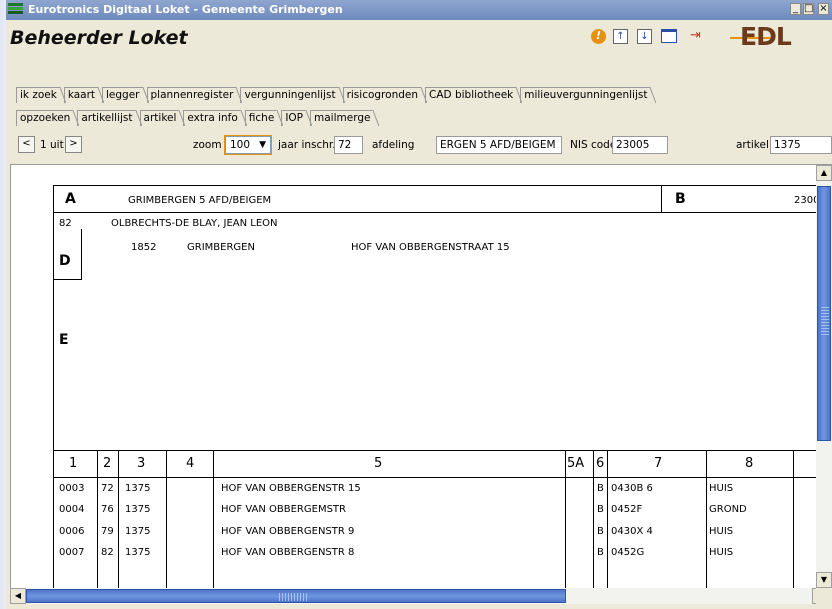 The height and width of the screenshot is (609, 832). What do you see at coordinates (824, 596) in the screenshot?
I see `scrollbar-corner` at bounding box center [824, 596].